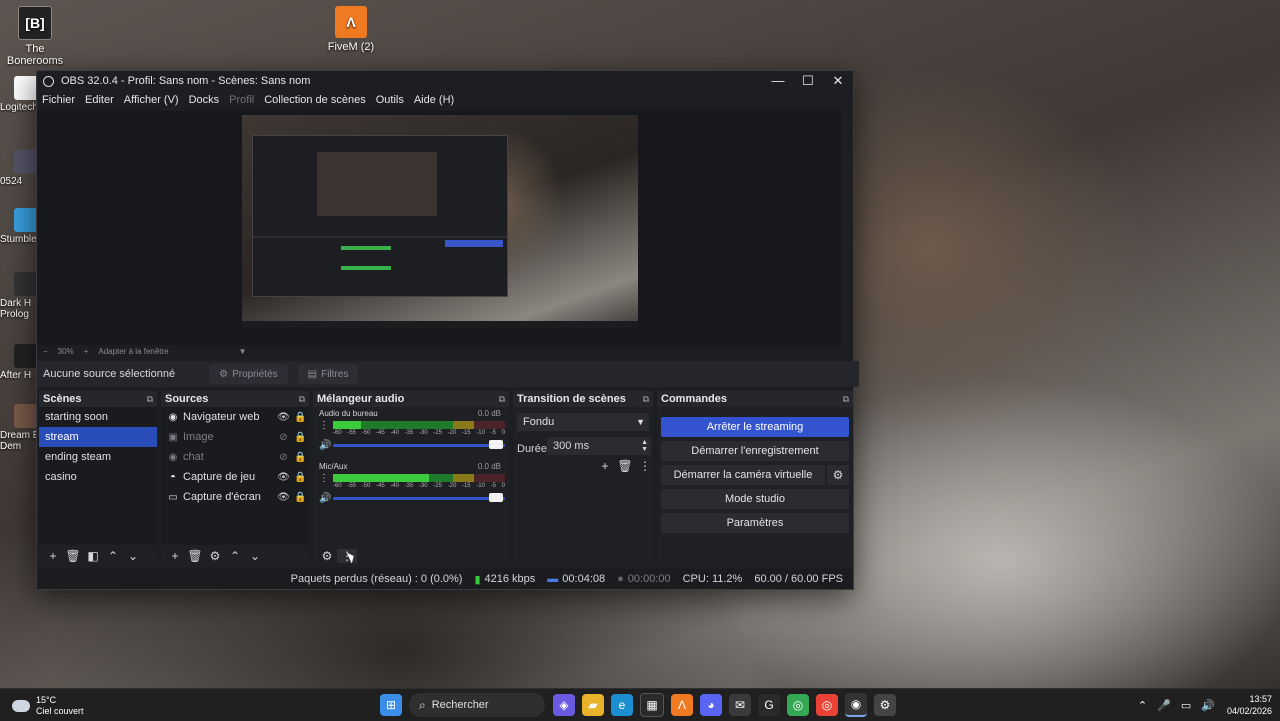  I want to click on gear-icon: ⚙, so click(838, 475).